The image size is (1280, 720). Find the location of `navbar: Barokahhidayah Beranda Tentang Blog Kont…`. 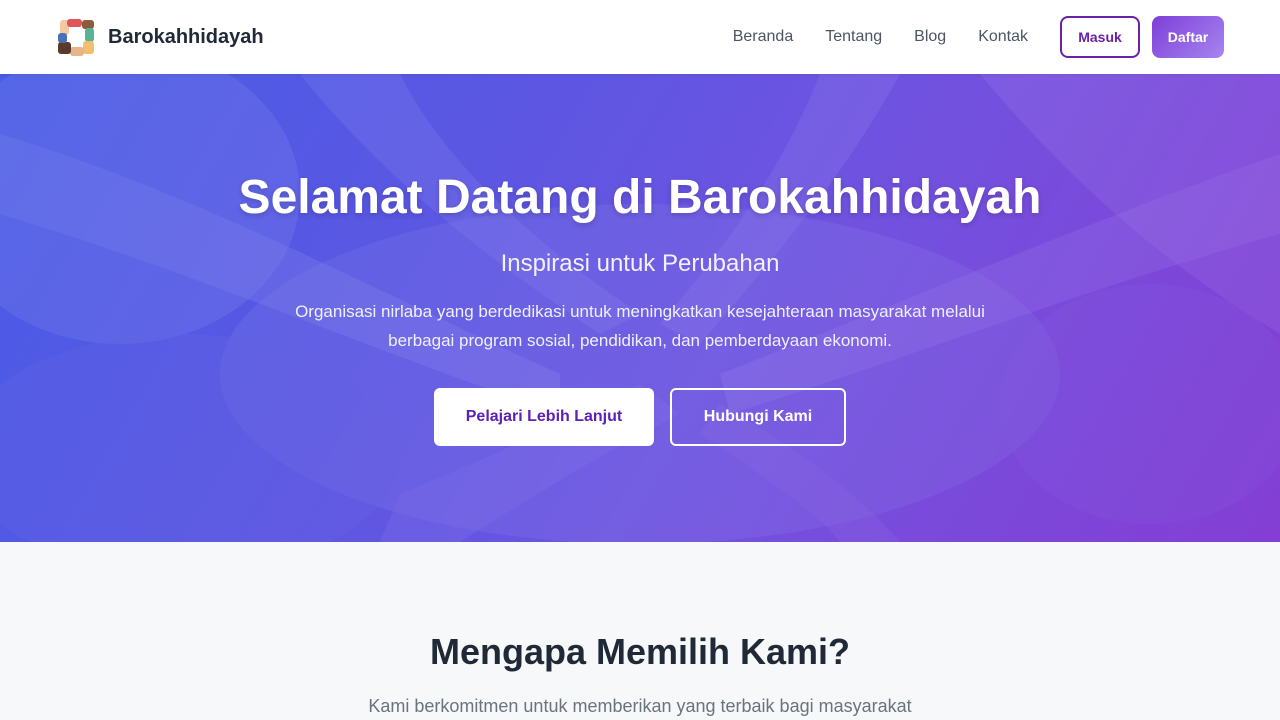

navbar: Barokahhidayah Beranda Tentang Blog Kont… is located at coordinates (640, 37).